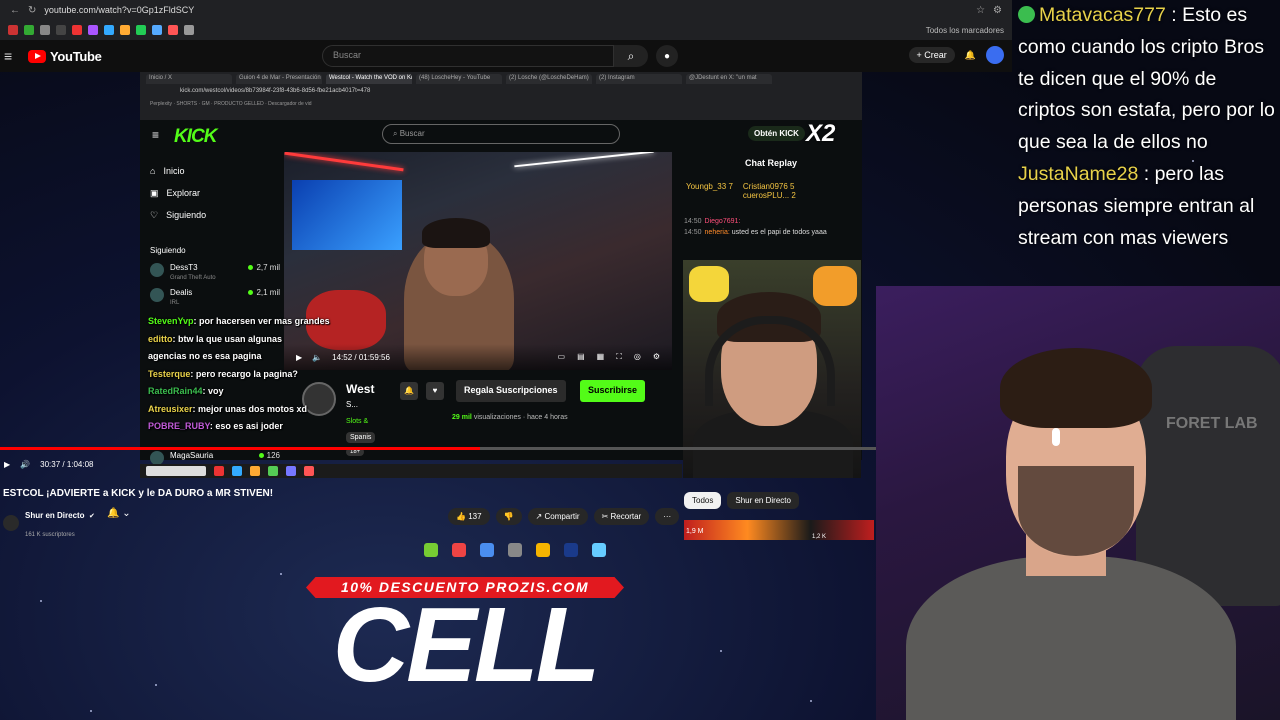 The width and height of the screenshot is (1280, 720). Describe the element at coordinates (508, 516) in the screenshot. I see `dislike-button: 👎` at that location.